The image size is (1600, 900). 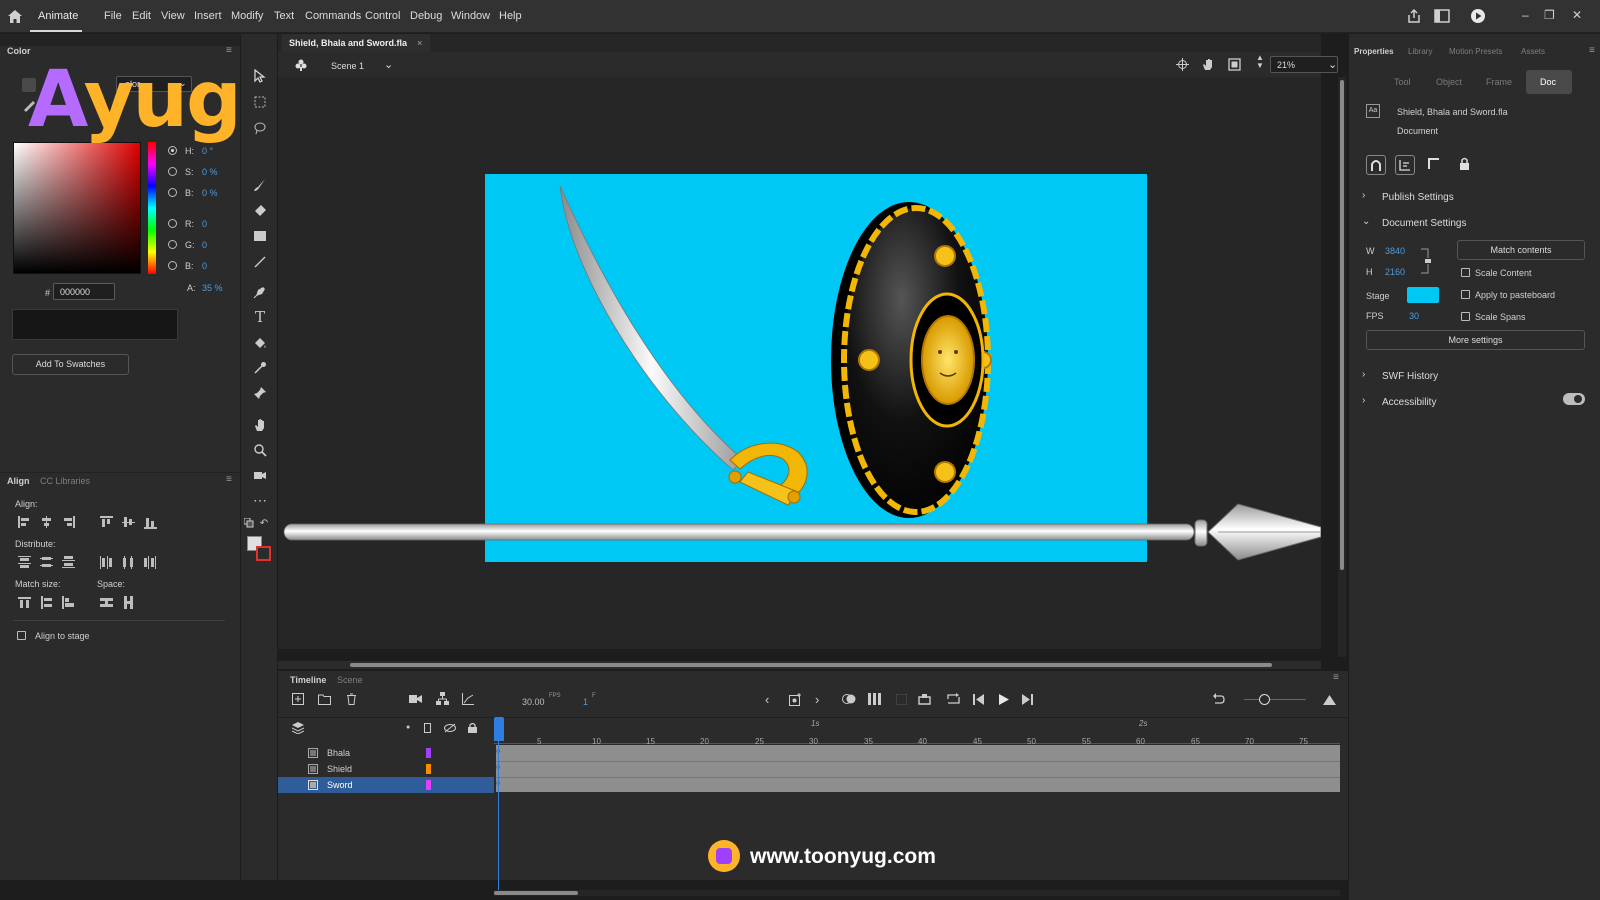 What do you see at coordinates (260, 236) in the screenshot?
I see `rectangle-tool-icon` at bounding box center [260, 236].